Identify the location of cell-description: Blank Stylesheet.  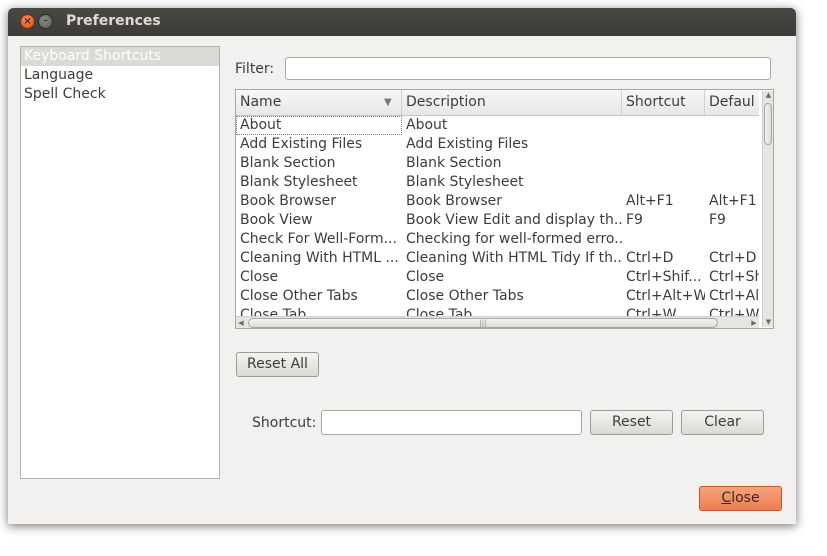
(465, 182).